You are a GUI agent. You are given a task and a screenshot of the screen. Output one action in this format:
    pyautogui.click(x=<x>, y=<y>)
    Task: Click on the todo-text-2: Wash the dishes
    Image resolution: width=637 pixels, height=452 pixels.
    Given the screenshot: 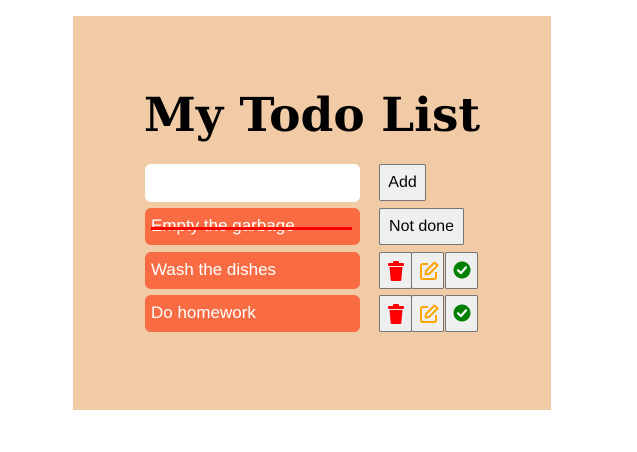 What is the action you would take?
    pyautogui.click(x=214, y=269)
    